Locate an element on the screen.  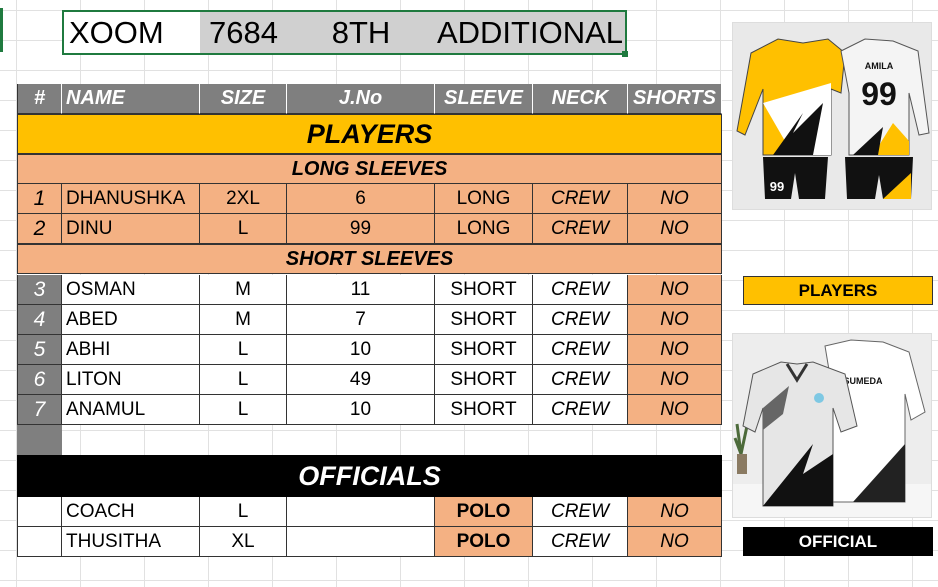
fill-handle is located at coordinates (625, 54).